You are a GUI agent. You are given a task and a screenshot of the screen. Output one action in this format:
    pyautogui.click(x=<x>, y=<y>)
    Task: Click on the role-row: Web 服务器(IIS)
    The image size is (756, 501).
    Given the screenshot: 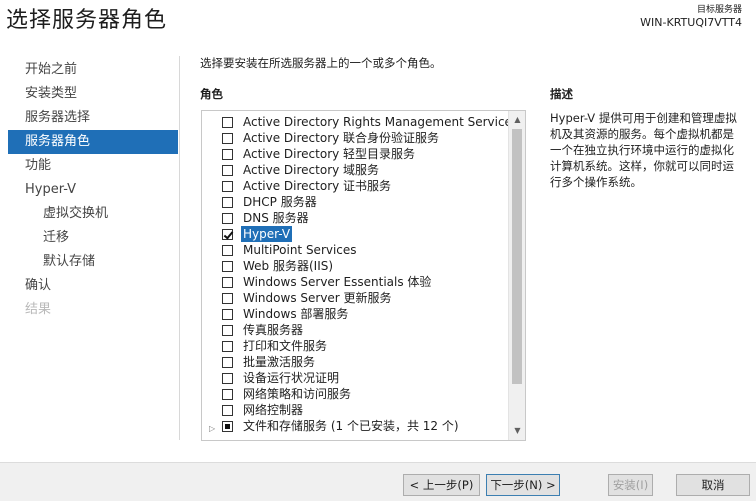 What is the action you would take?
    pyautogui.click(x=355, y=266)
    